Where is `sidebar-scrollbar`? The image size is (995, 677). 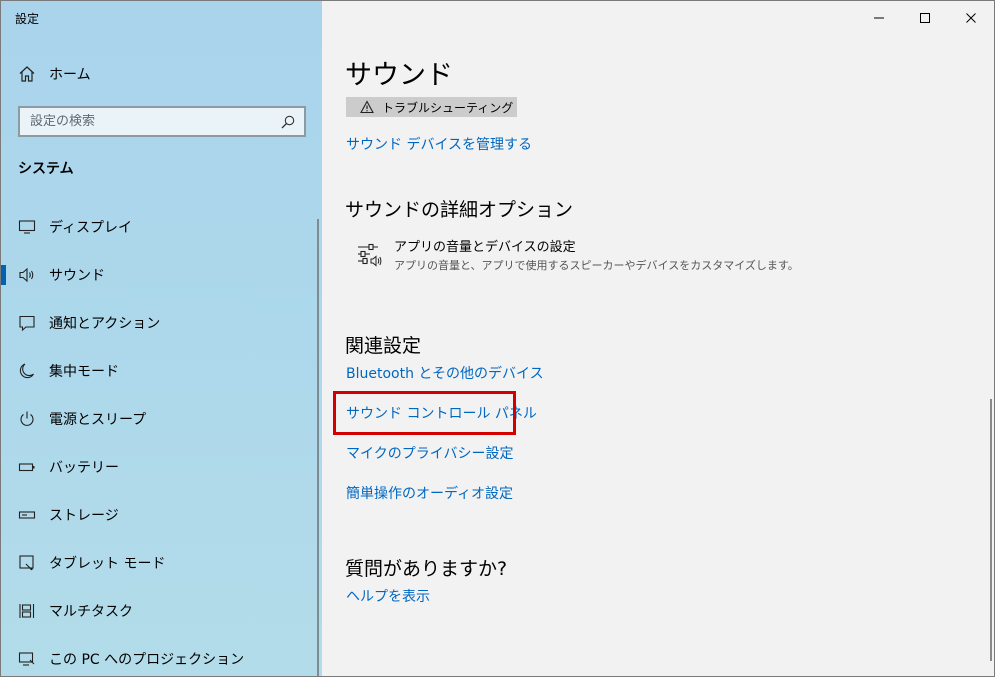 sidebar-scrollbar is located at coordinates (318, 447).